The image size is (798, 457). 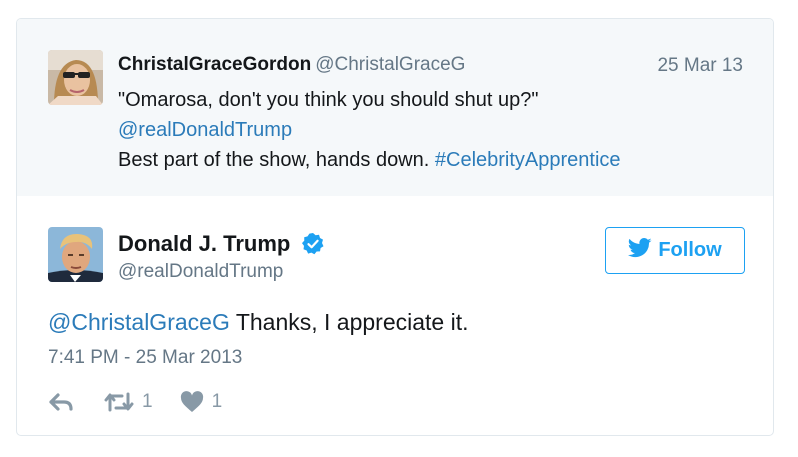 What do you see at coordinates (145, 358) in the screenshot?
I see `tweet-timestamp: 7:41 PM - 25 Mar 2013` at bounding box center [145, 358].